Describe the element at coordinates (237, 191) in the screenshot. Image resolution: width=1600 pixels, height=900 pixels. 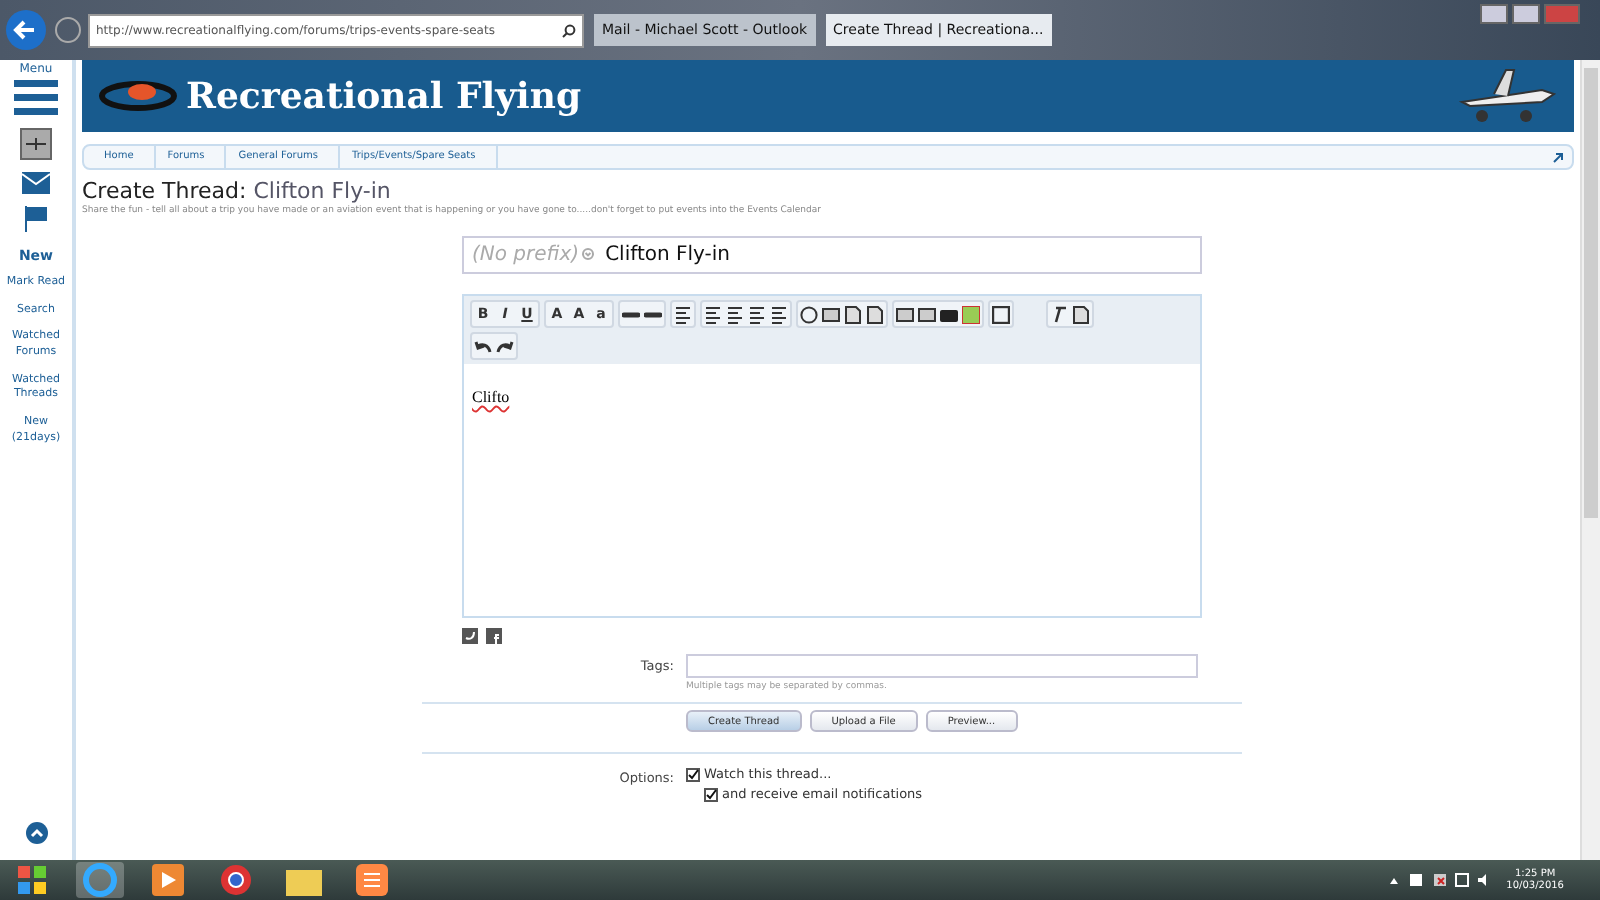
I see `page-heading: Create Thread: Clifton Fly-in` at that location.